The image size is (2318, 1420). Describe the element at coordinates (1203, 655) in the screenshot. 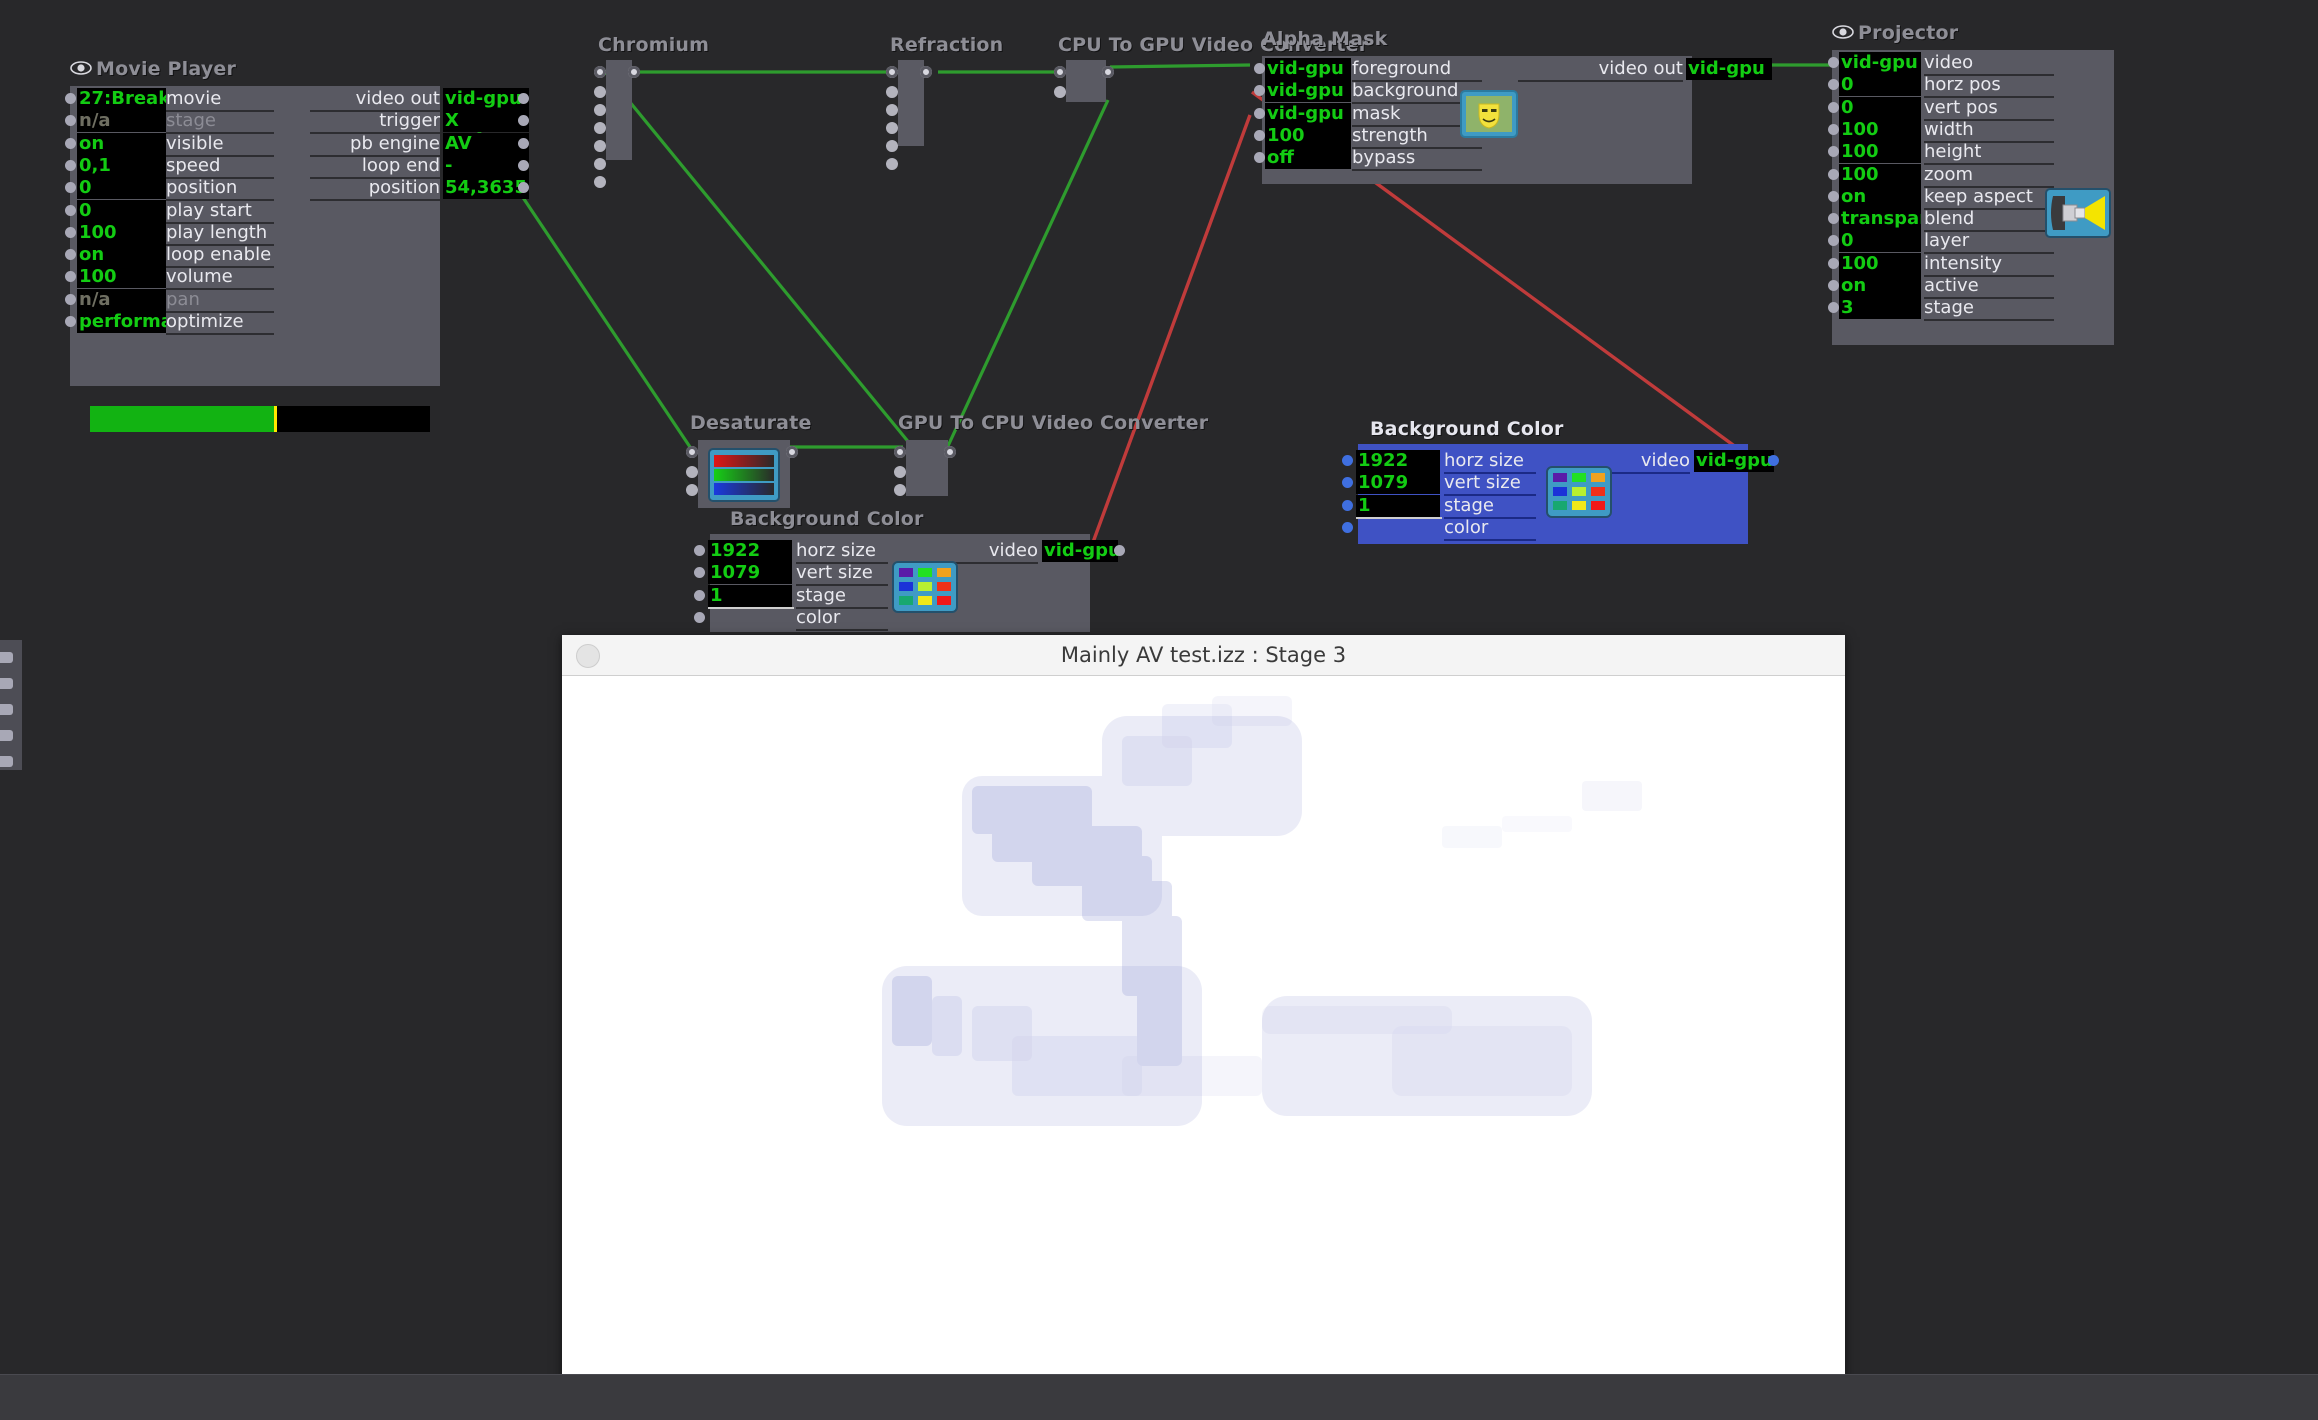

I see `stage-window-titlebar: Mainly AV test.izz : Stage 3` at that location.